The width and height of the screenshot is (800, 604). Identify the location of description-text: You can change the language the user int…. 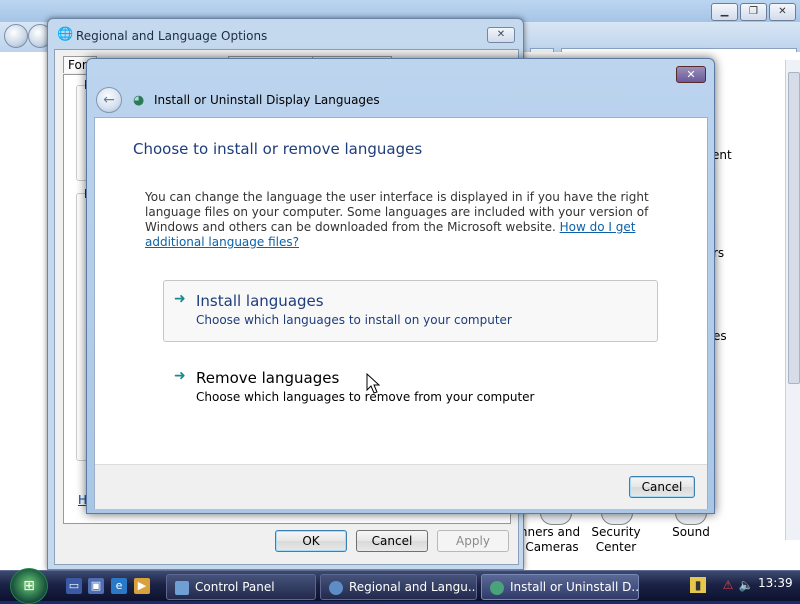
(417, 220).